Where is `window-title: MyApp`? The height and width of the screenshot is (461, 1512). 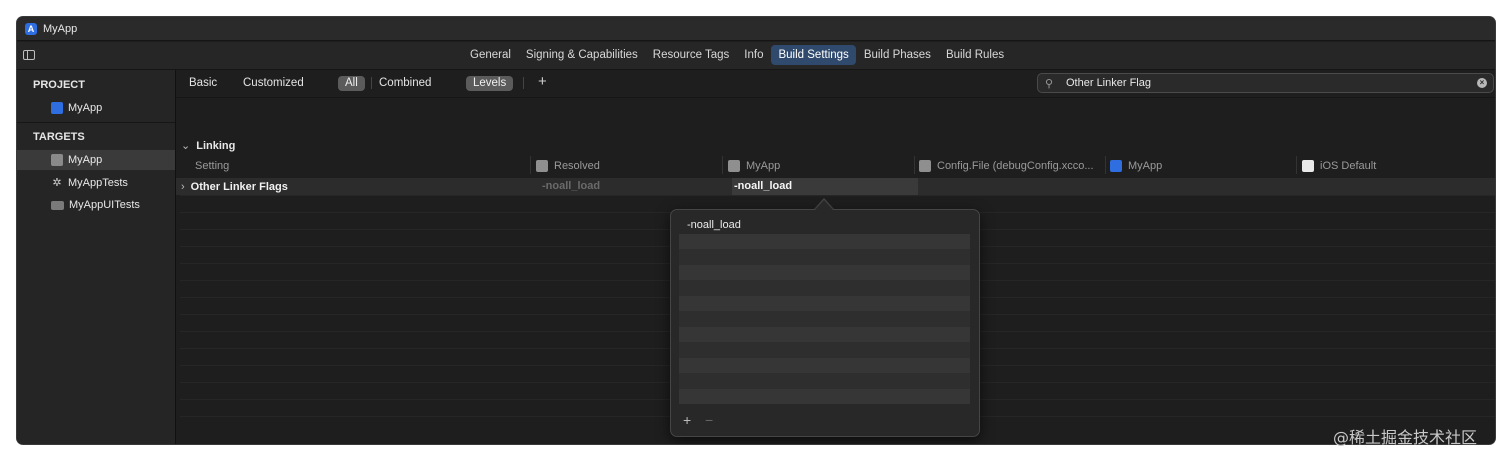 window-title: MyApp is located at coordinates (60, 28).